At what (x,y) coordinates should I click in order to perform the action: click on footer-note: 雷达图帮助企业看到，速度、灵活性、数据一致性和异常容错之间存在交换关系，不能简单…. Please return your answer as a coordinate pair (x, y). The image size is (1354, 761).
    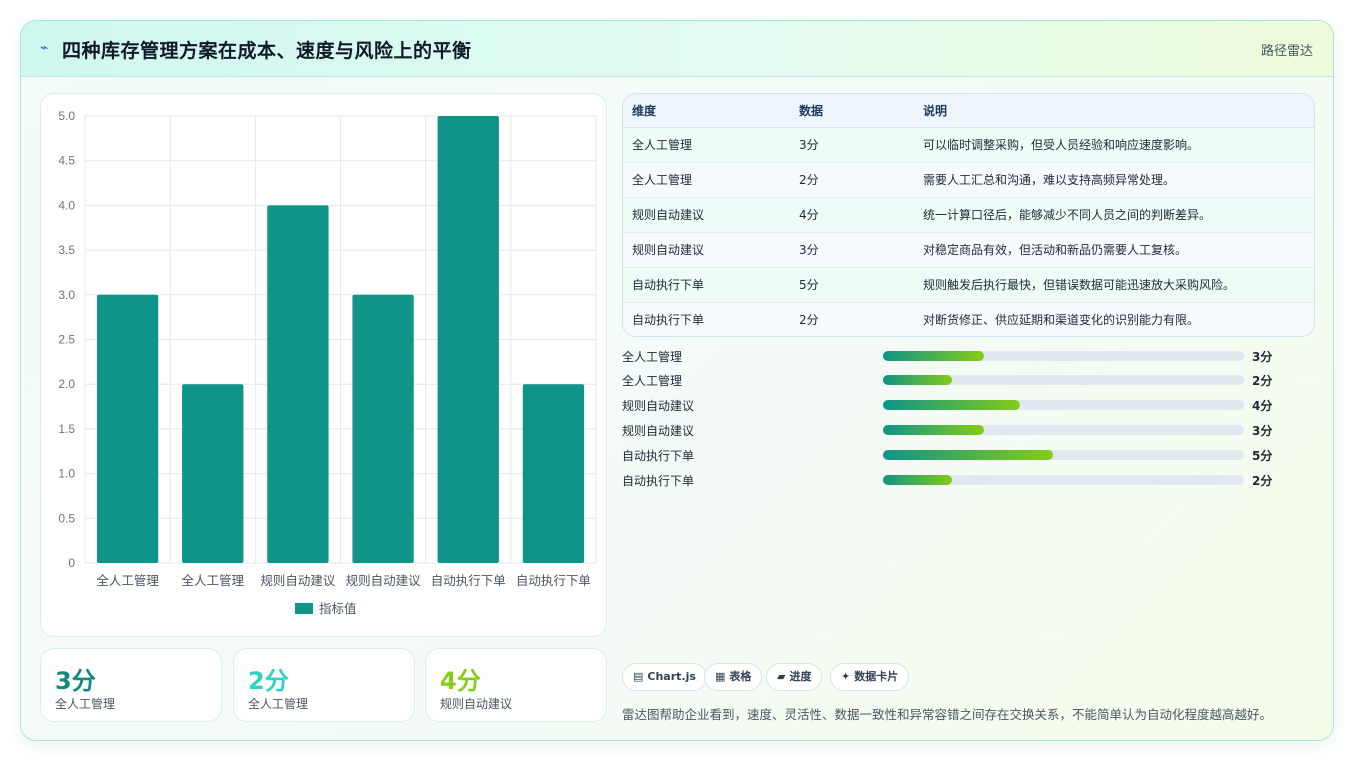
    Looking at the image, I should click on (947, 714).